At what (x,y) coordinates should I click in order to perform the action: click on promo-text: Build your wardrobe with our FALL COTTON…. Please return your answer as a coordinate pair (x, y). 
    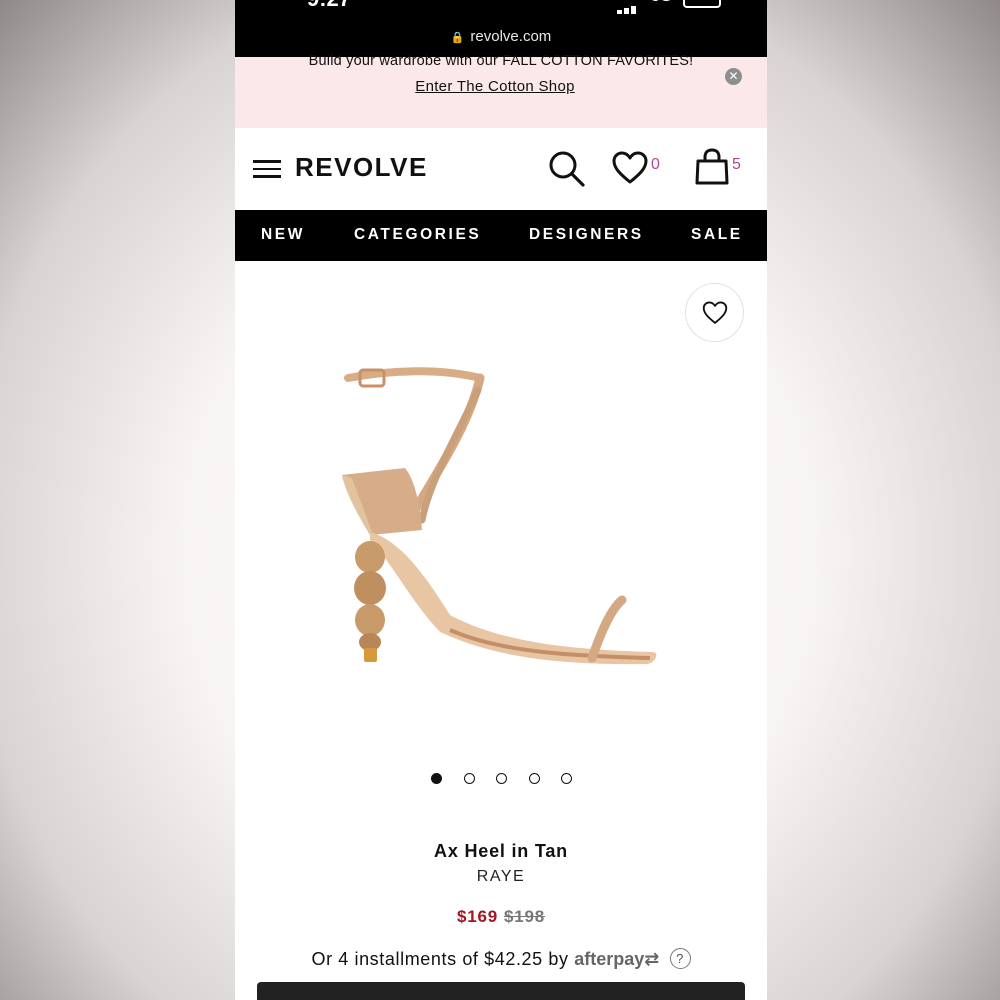
    Looking at the image, I should click on (501, 61).